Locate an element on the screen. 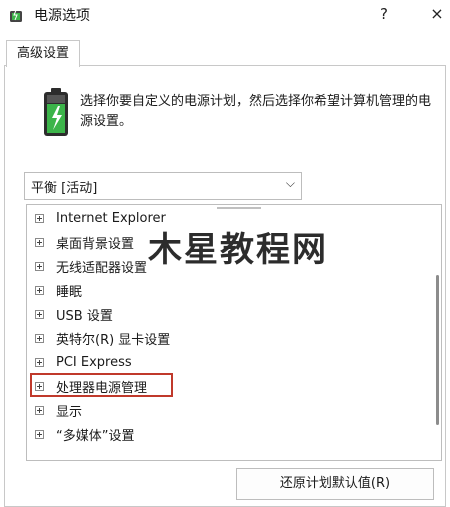 The image size is (450, 507). tree-item-usb: USB 设置 is located at coordinates (74, 314).